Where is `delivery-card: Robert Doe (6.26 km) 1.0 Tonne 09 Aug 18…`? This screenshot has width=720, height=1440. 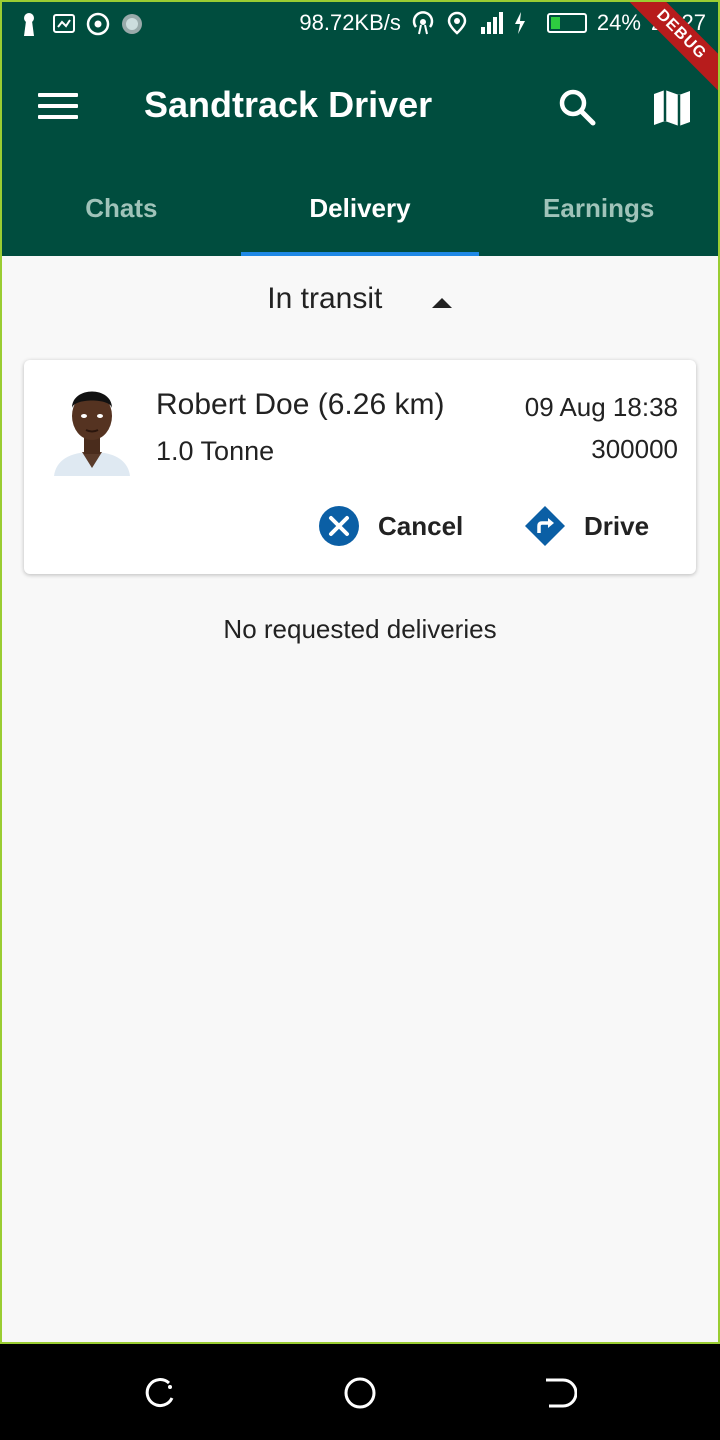 delivery-card: Robert Doe (6.26 km) 1.0 Tonne 09 Aug 18… is located at coordinates (360, 467).